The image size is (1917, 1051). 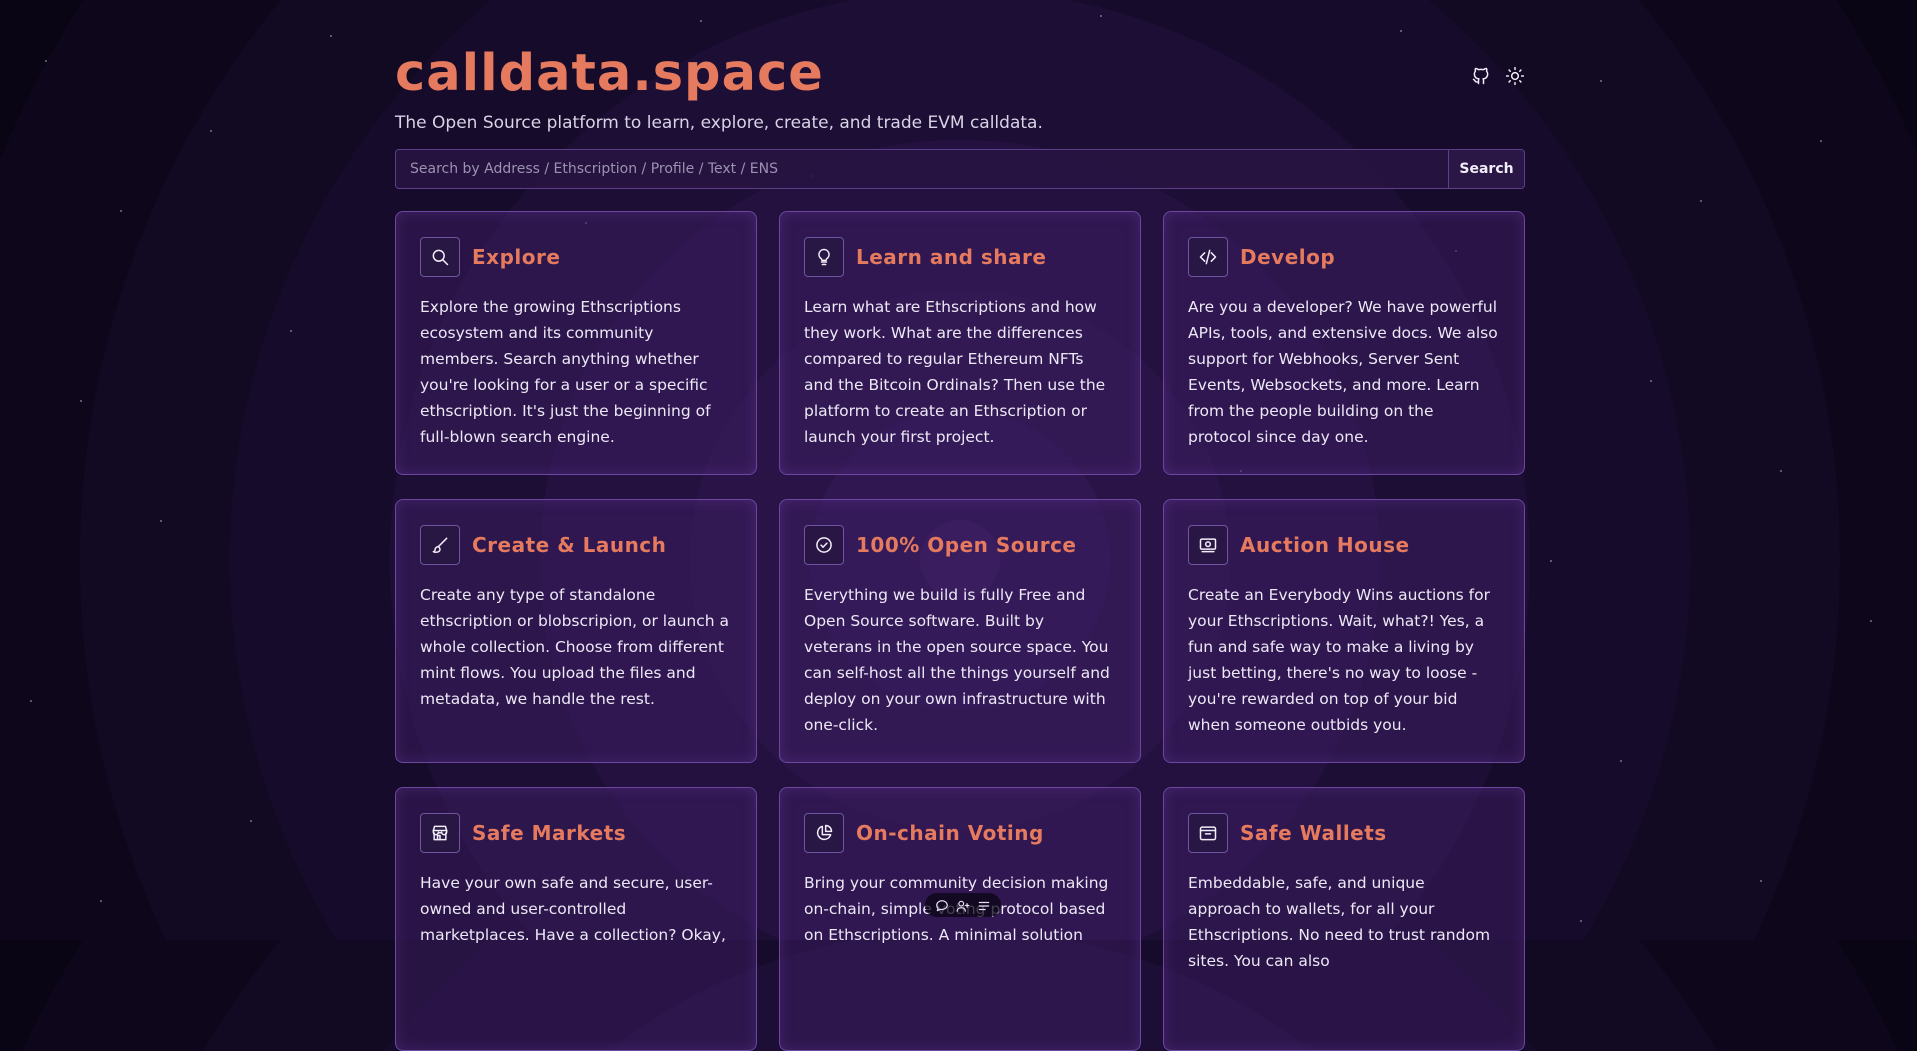 What do you see at coordinates (1288, 257) in the screenshot?
I see `card-title: Develop` at bounding box center [1288, 257].